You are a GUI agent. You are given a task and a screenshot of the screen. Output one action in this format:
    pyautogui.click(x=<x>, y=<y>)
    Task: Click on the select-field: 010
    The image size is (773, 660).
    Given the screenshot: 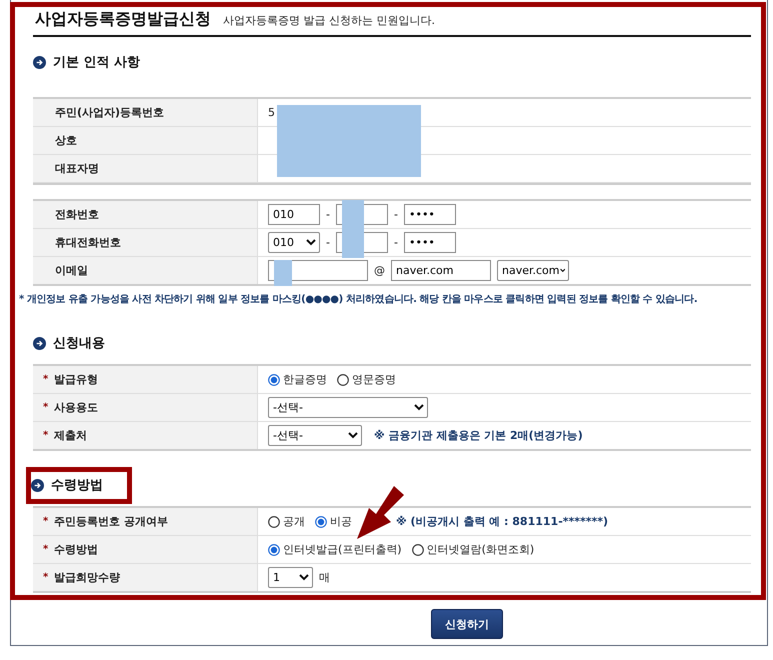 What is the action you would take?
    pyautogui.click(x=294, y=242)
    